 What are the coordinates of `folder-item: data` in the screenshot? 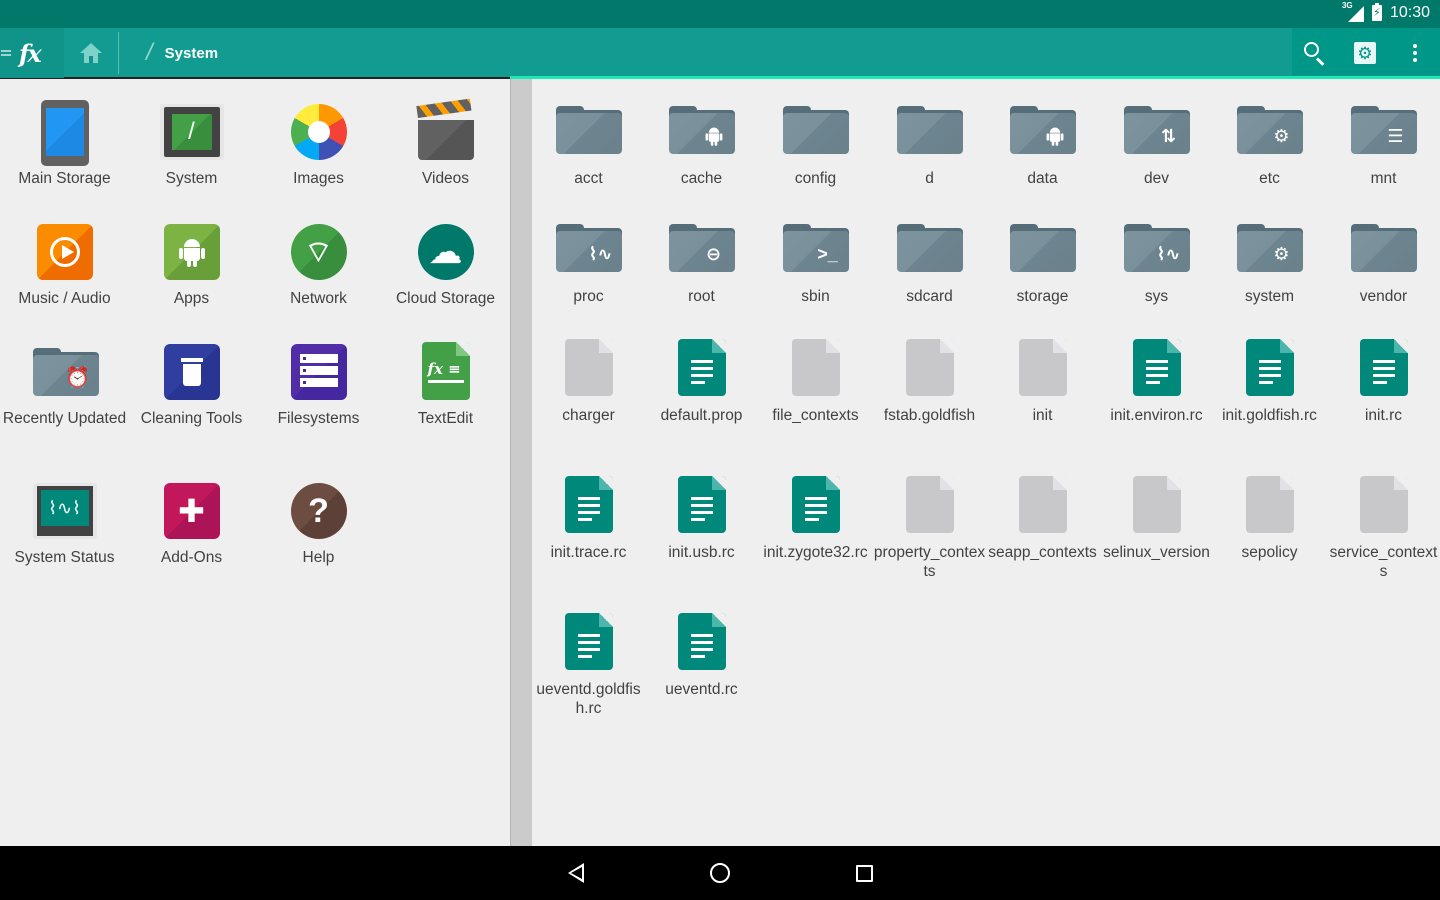 It's located at (1042, 144).